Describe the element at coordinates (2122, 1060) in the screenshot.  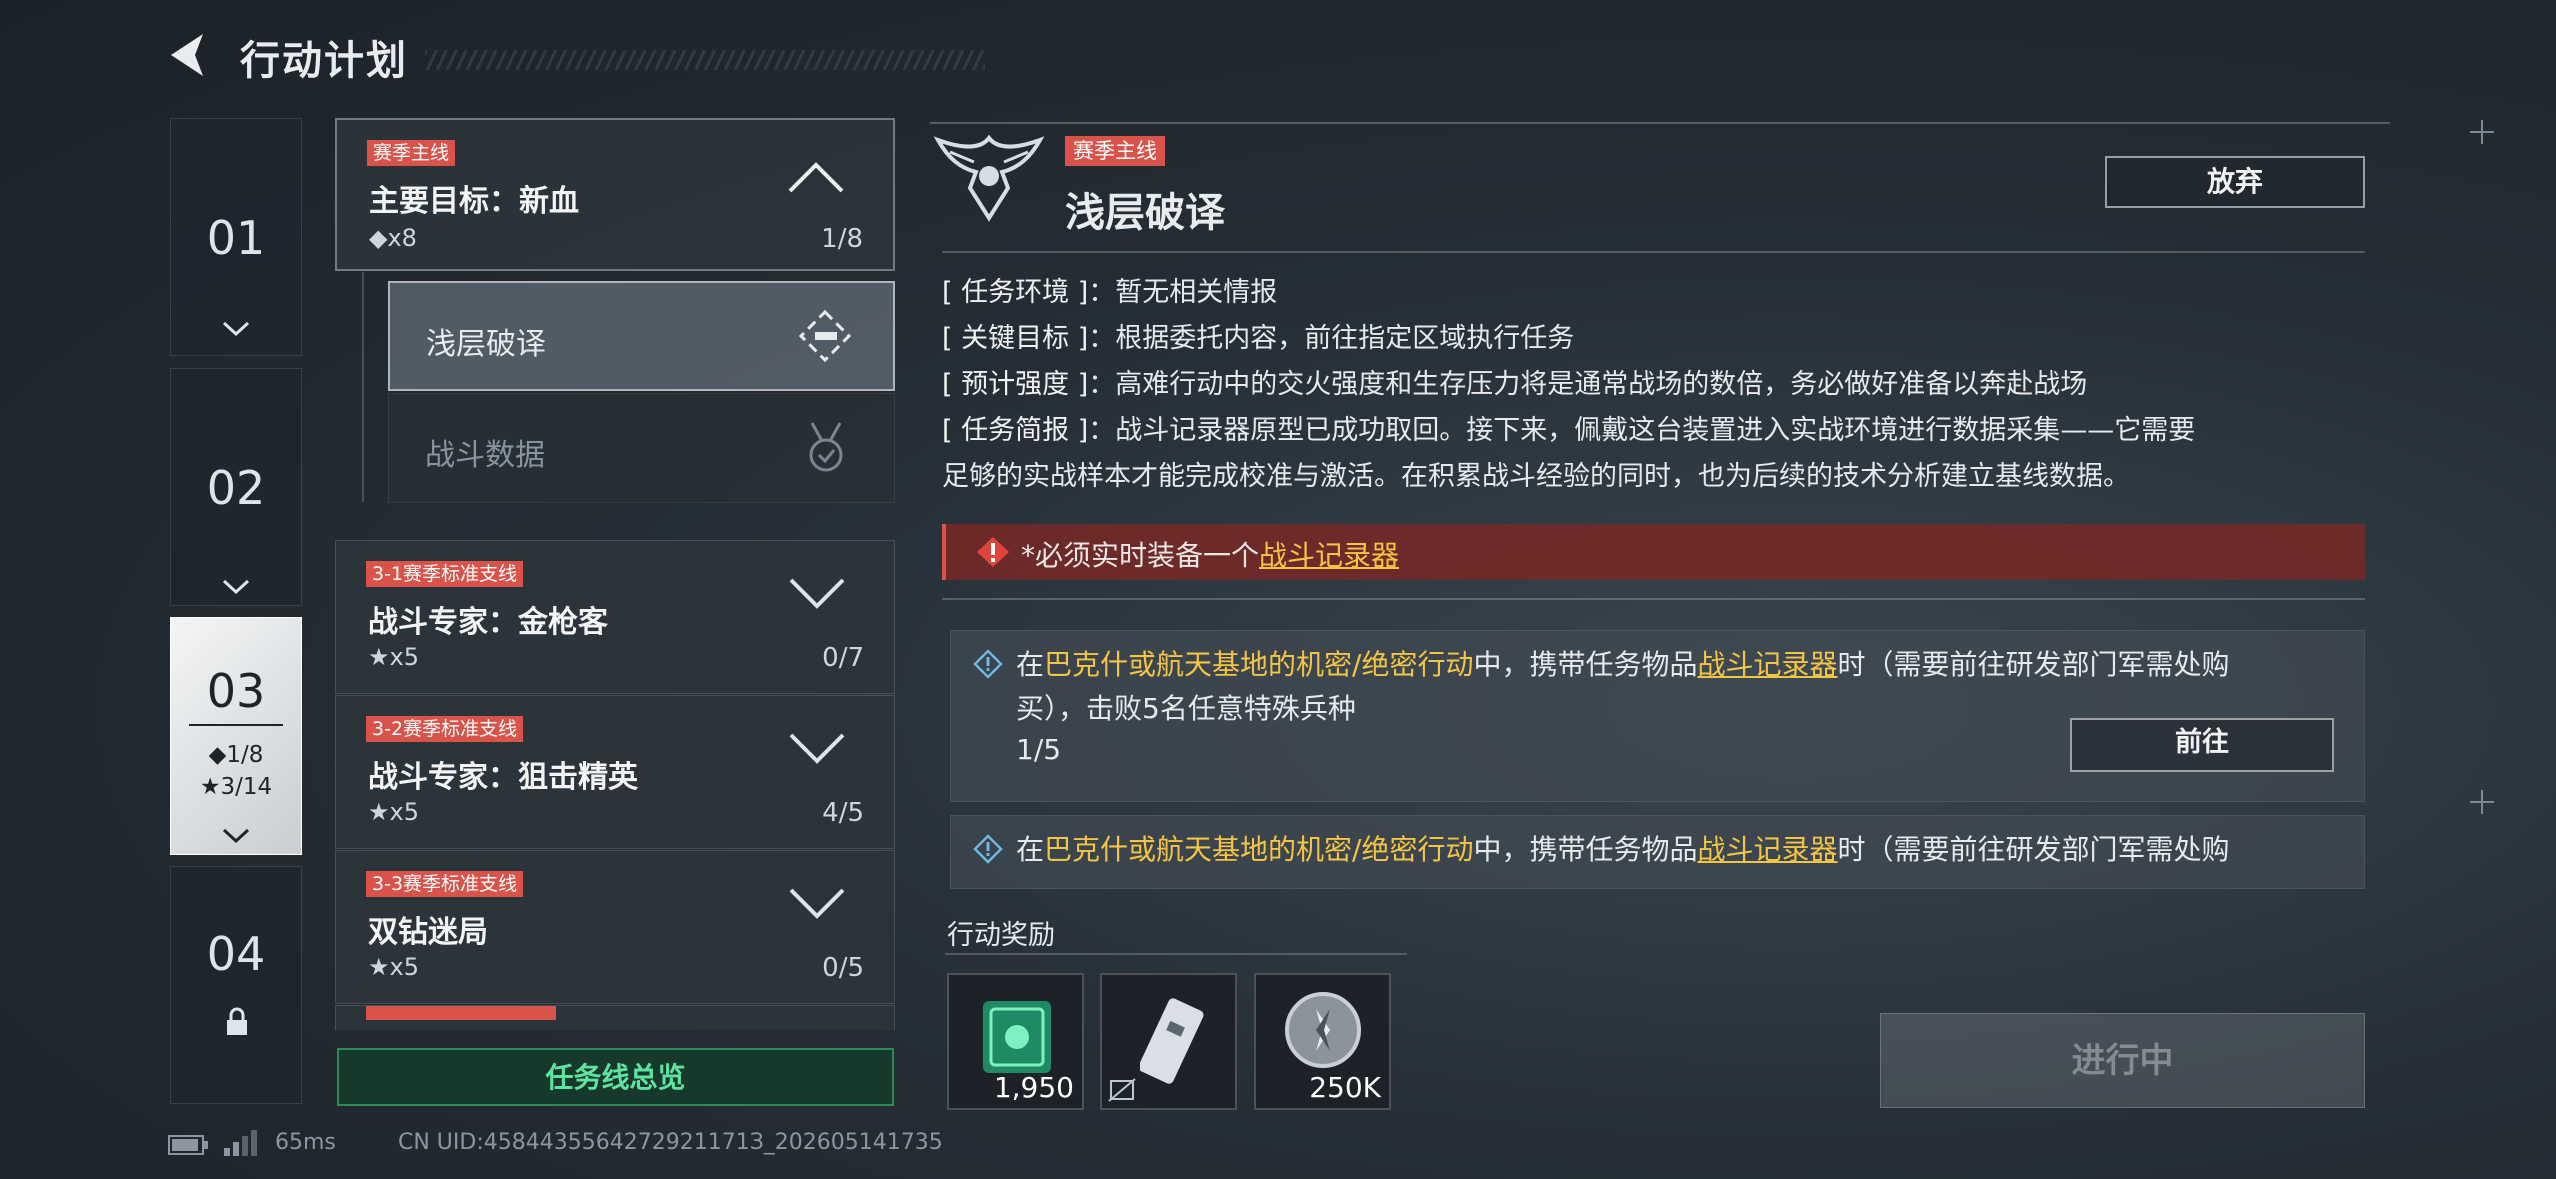
I see `in-progress-button: 进行中` at that location.